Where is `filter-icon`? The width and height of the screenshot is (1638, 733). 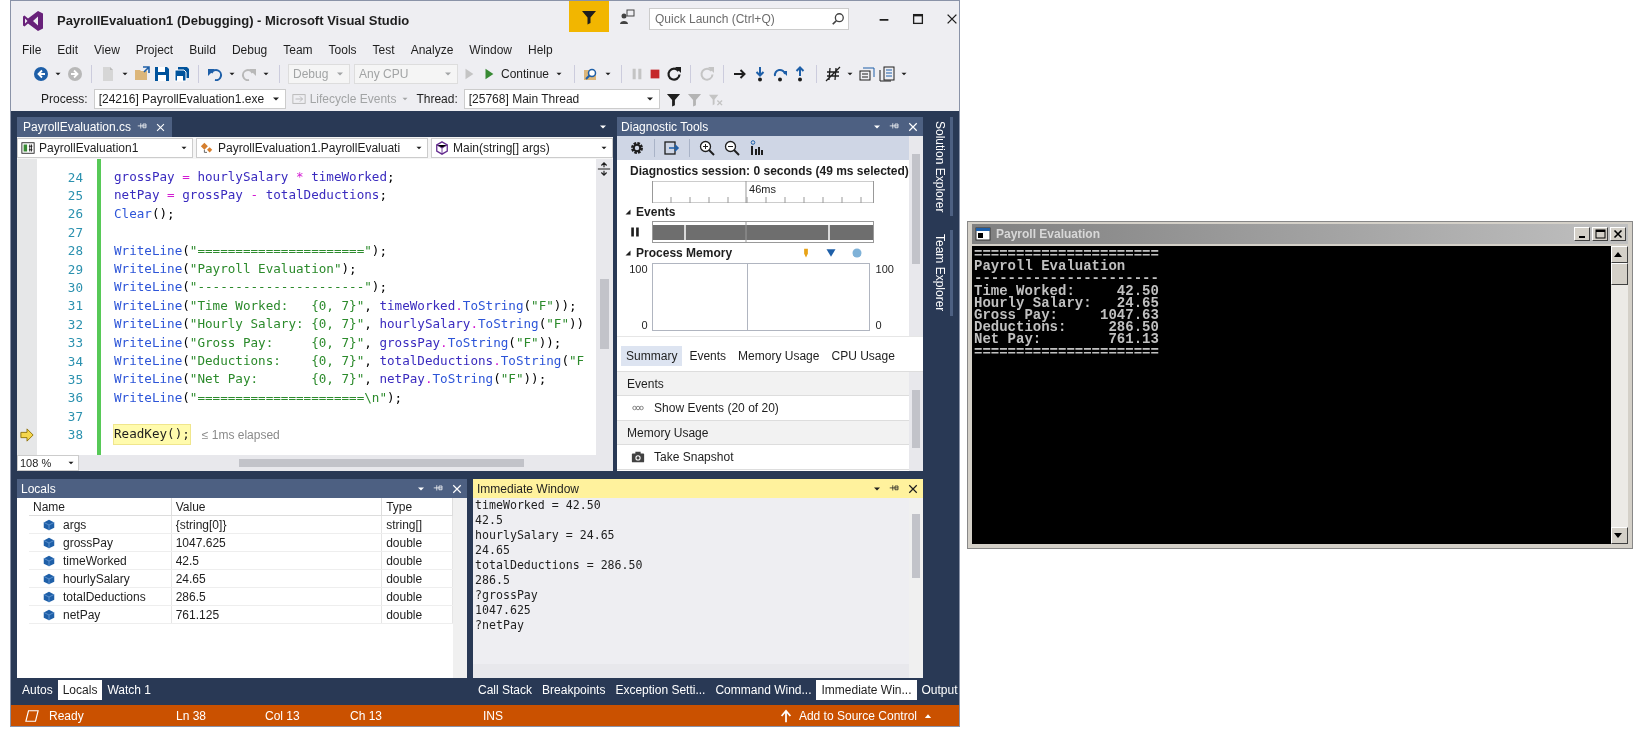
filter-icon is located at coordinates (673, 99).